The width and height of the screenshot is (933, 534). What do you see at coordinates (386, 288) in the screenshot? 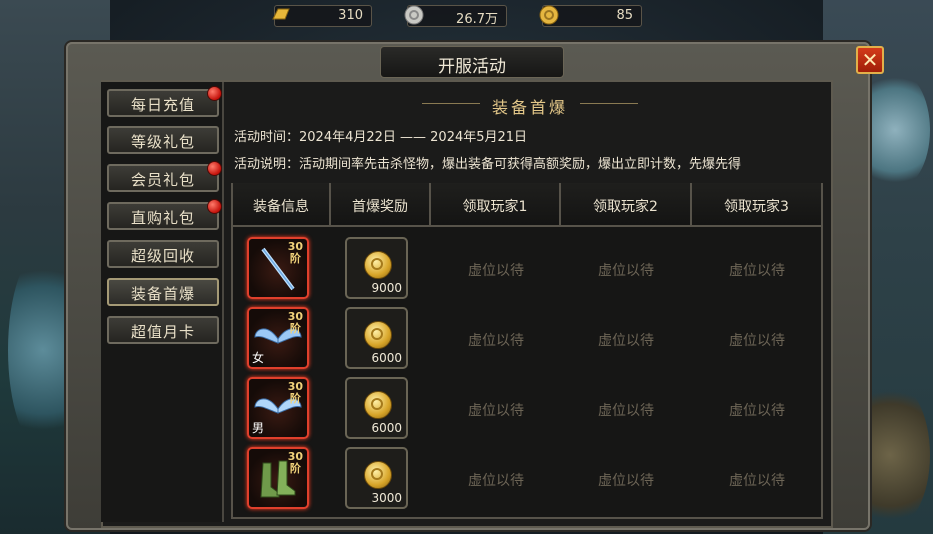
I see `reward-amount: 9000` at bounding box center [386, 288].